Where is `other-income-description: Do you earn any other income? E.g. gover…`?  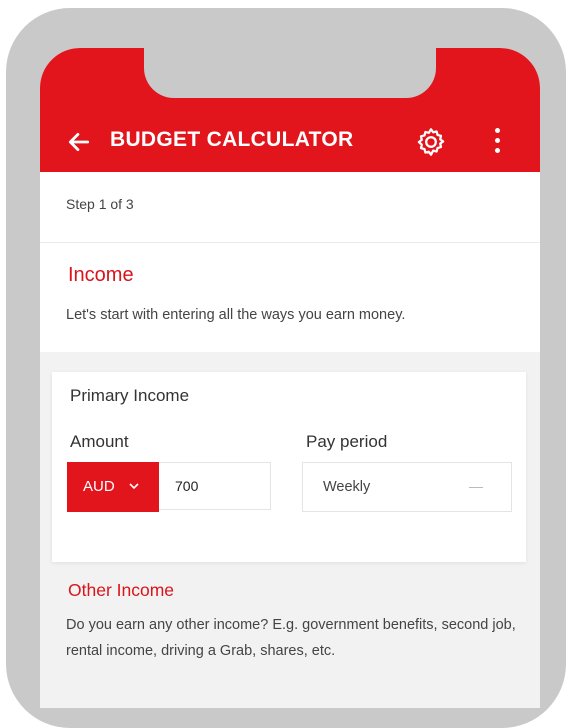
other-income-description: Do you earn any other income? E.g. gover… is located at coordinates (291, 638).